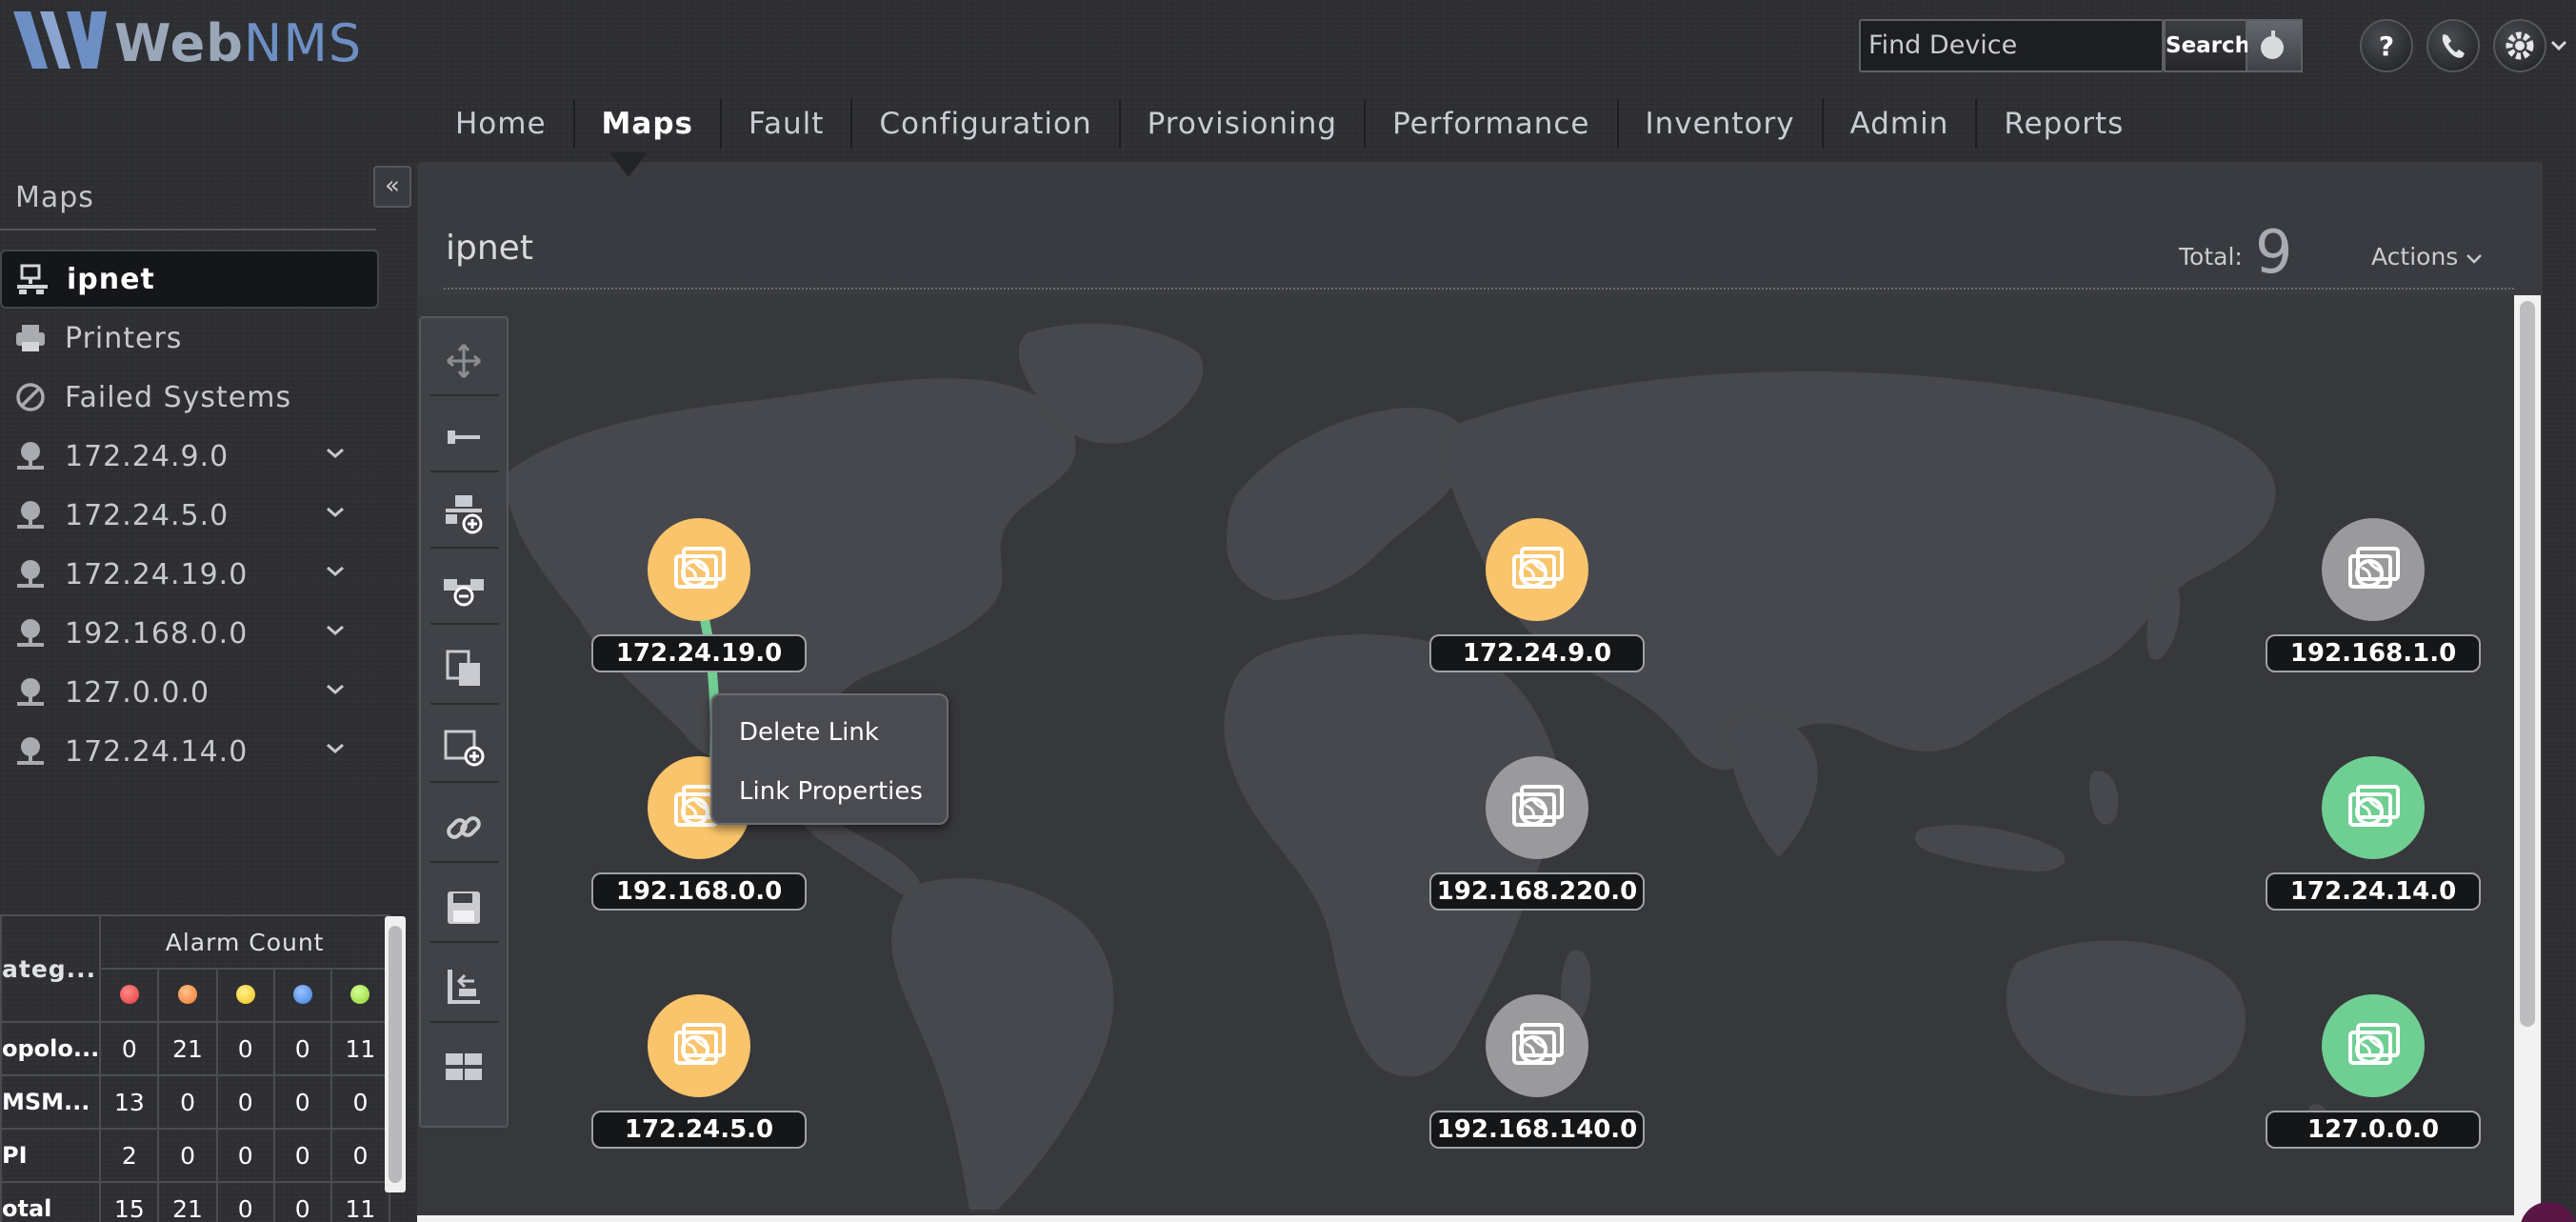 The width and height of the screenshot is (2576, 1222). What do you see at coordinates (2373, 595) in the screenshot?
I see `map-node-192-168-1-0: 192.168.1.0` at bounding box center [2373, 595].